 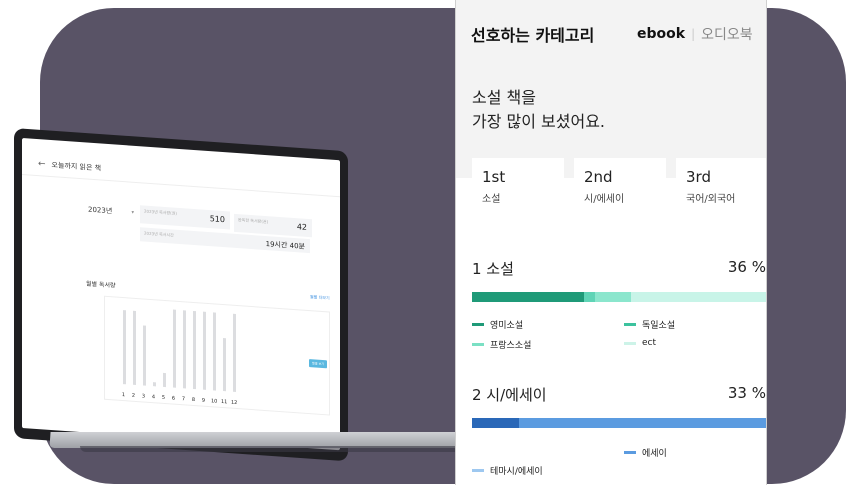 What do you see at coordinates (203, 400) in the screenshot?
I see `month-label: 9` at bounding box center [203, 400].